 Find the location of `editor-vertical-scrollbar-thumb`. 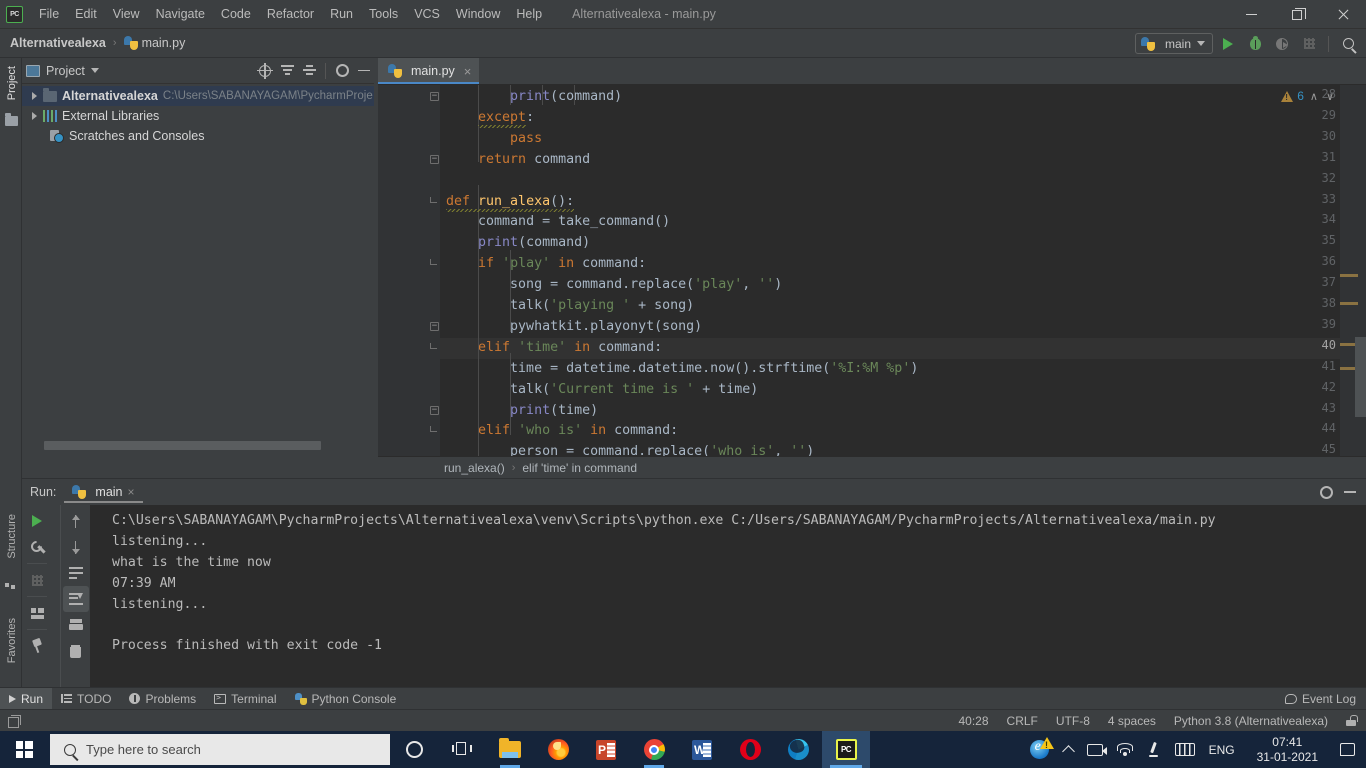

editor-vertical-scrollbar-thumb is located at coordinates (1360, 377).